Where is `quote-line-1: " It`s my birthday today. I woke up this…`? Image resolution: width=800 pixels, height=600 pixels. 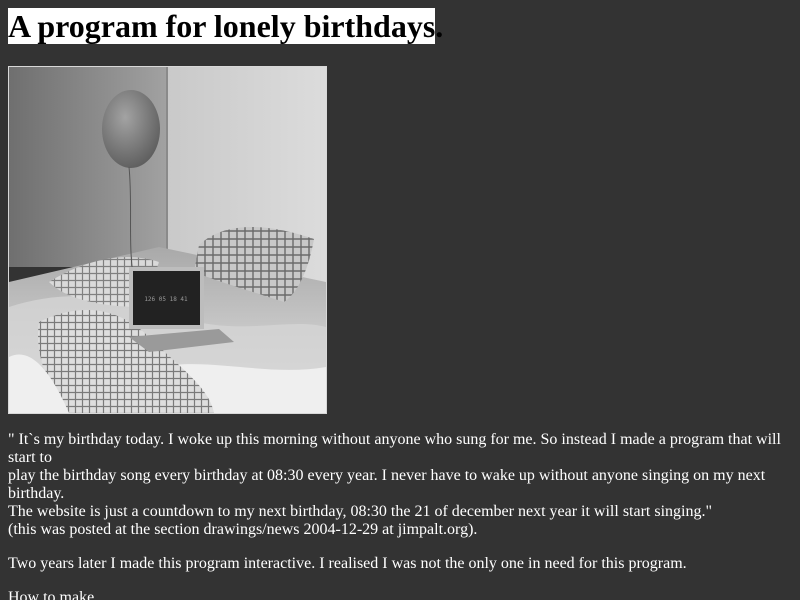
quote-line-1: " It`s my birthday today. I woke up this… is located at coordinates (394, 448).